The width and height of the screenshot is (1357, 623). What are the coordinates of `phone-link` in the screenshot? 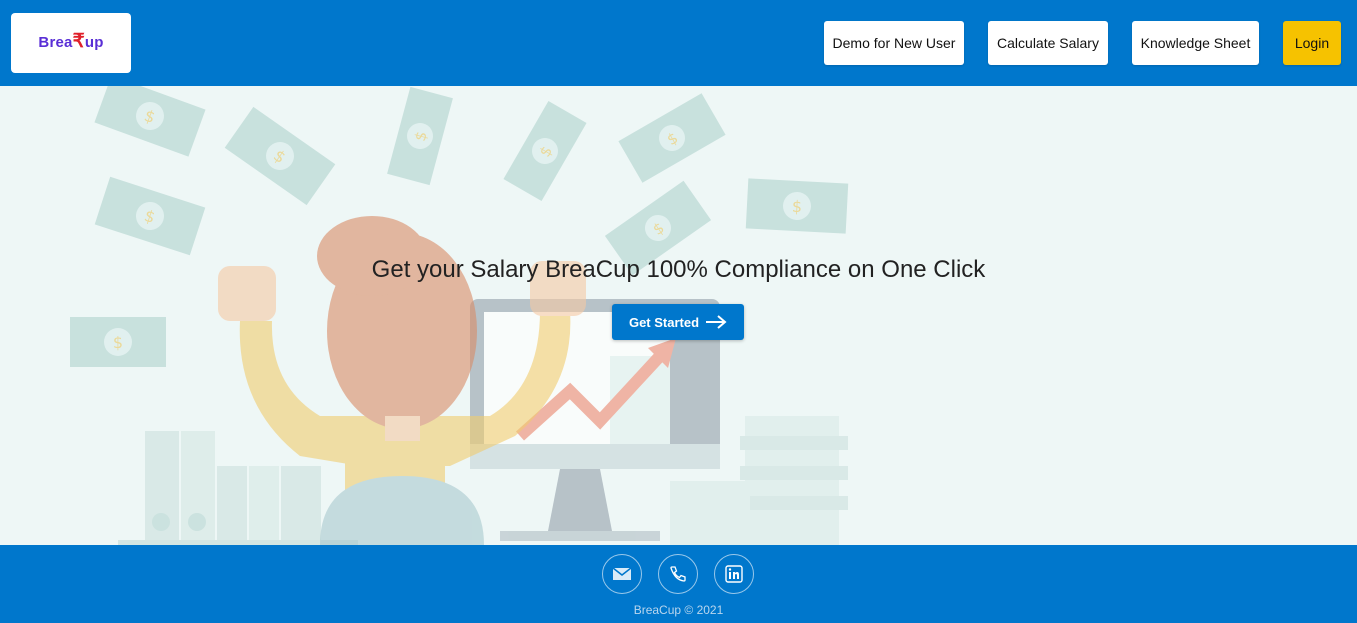 It's located at (678, 574).